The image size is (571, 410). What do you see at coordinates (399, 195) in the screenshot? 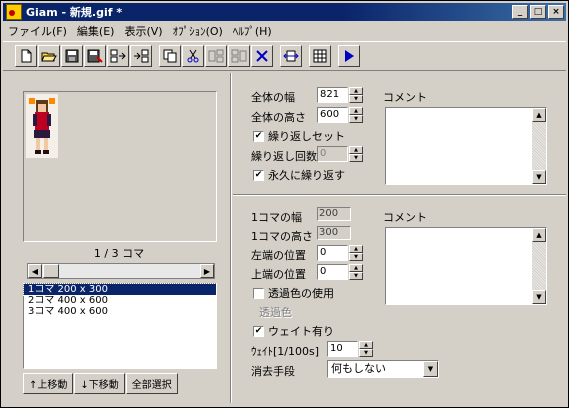
I see `section-divider` at bounding box center [399, 195].